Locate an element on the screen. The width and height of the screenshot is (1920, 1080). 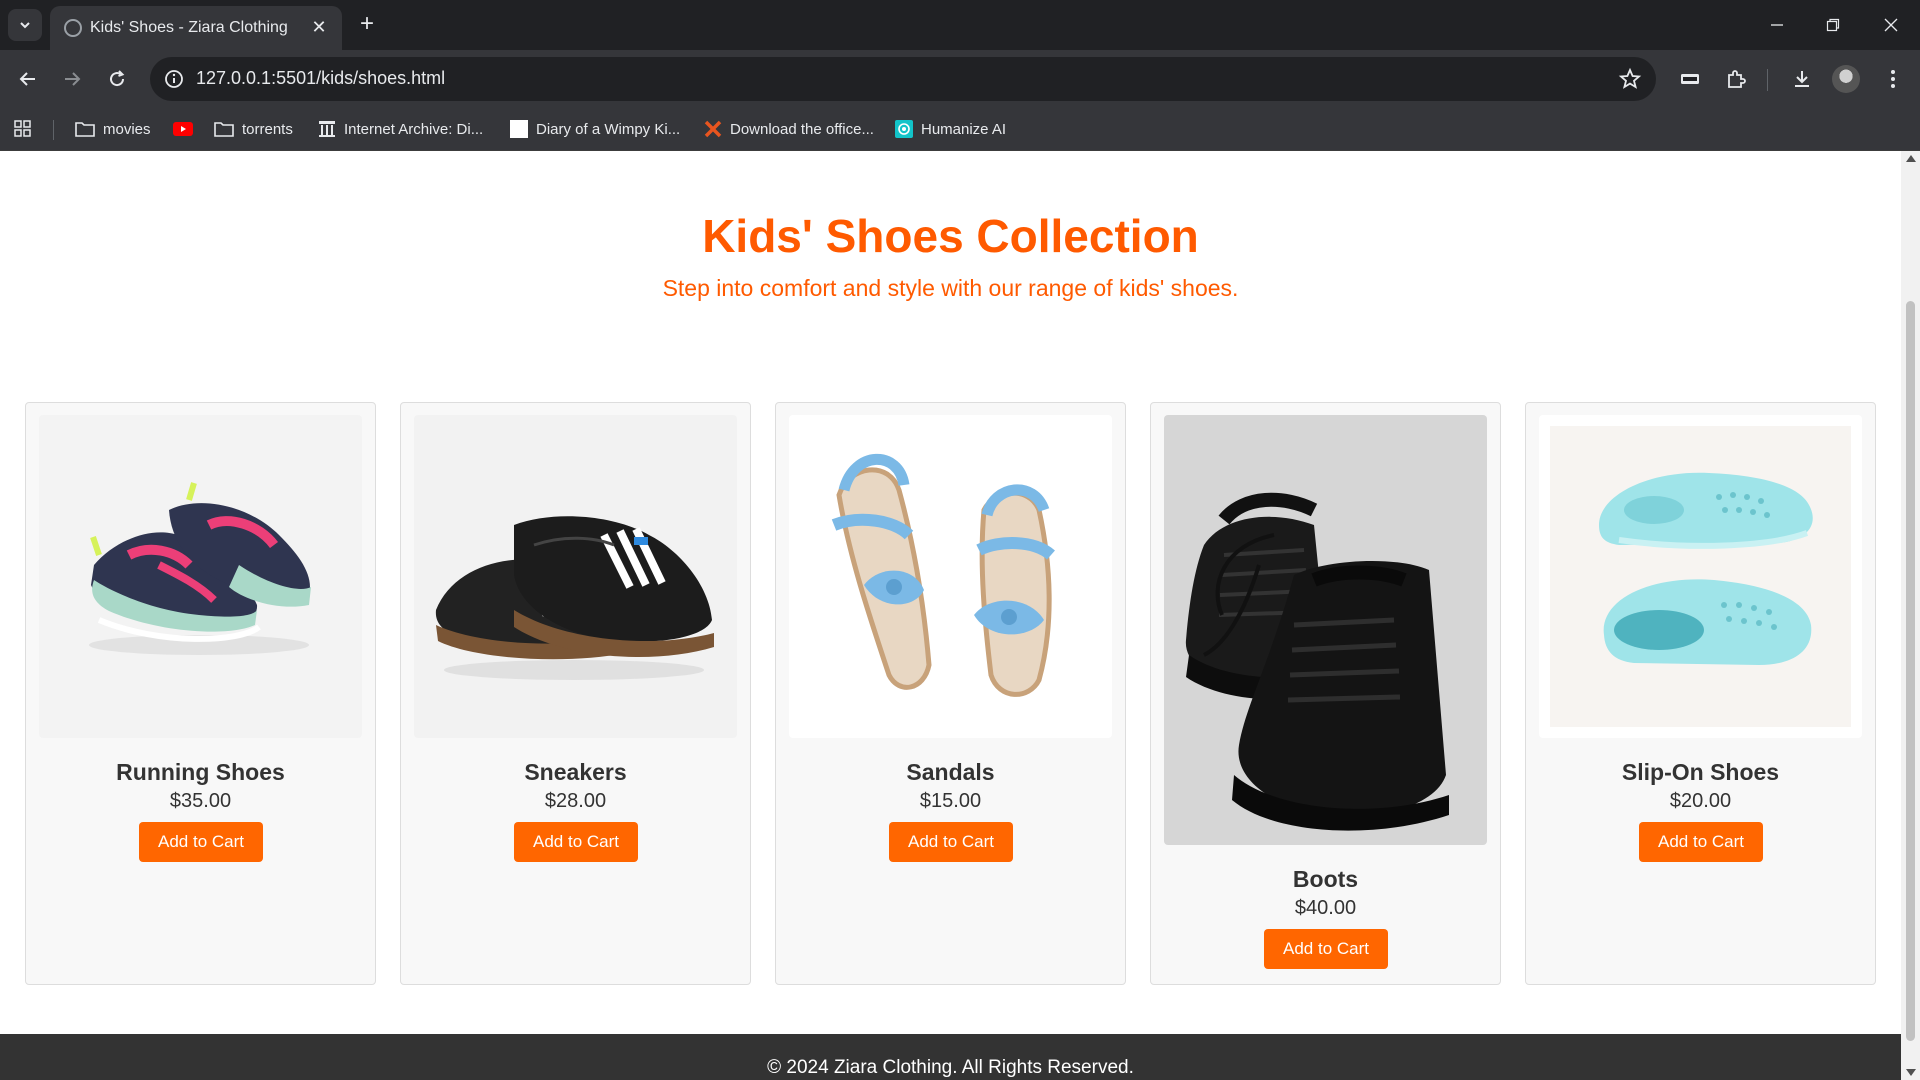
bookmark-movies: movies is located at coordinates (113, 129).